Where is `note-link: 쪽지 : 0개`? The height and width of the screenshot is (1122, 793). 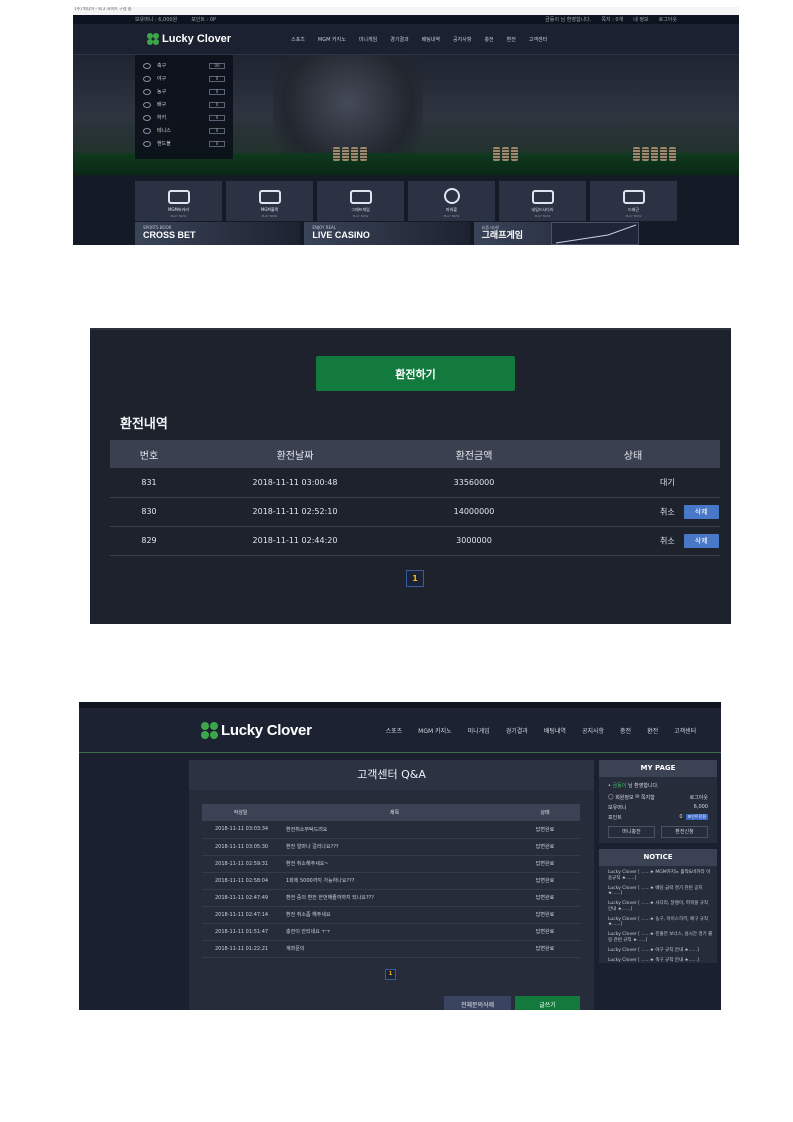
note-link: 쪽지 : 0개 is located at coordinates (612, 19).